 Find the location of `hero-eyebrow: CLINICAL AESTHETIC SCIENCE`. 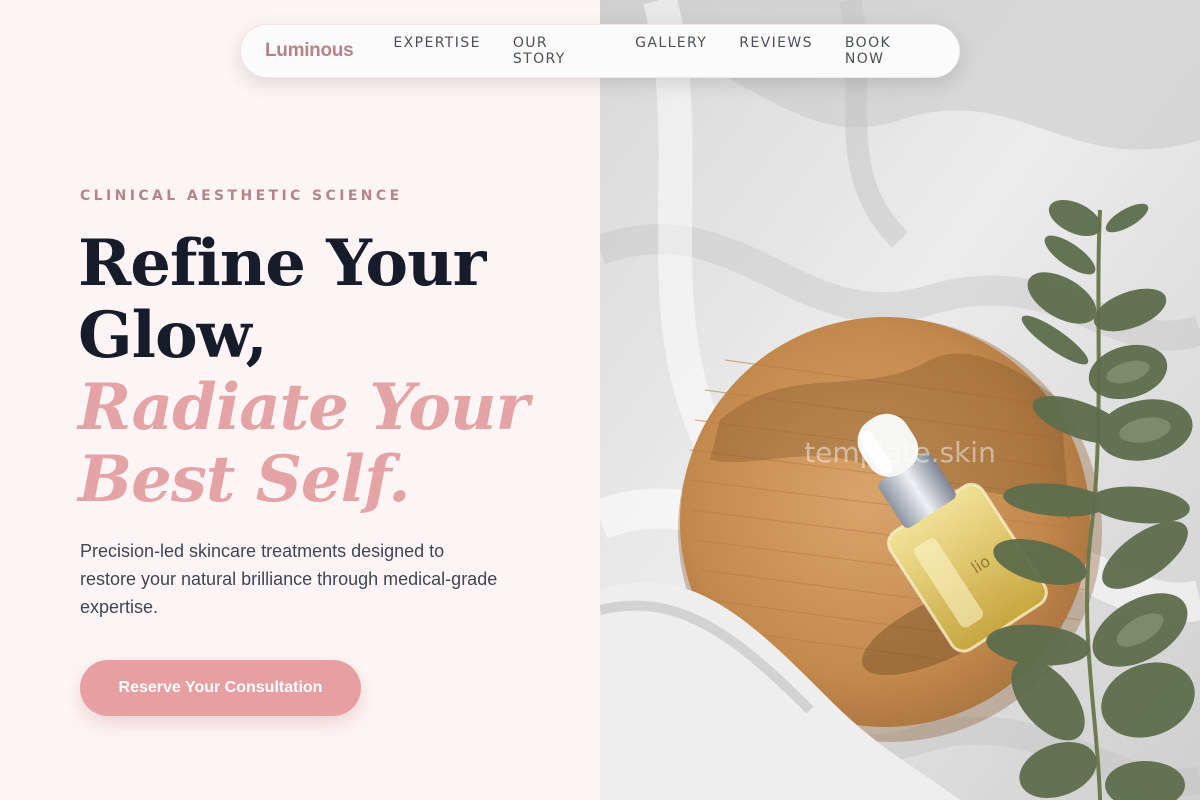

hero-eyebrow: CLINICAL AESTHETIC SCIENCE is located at coordinates (241, 196).